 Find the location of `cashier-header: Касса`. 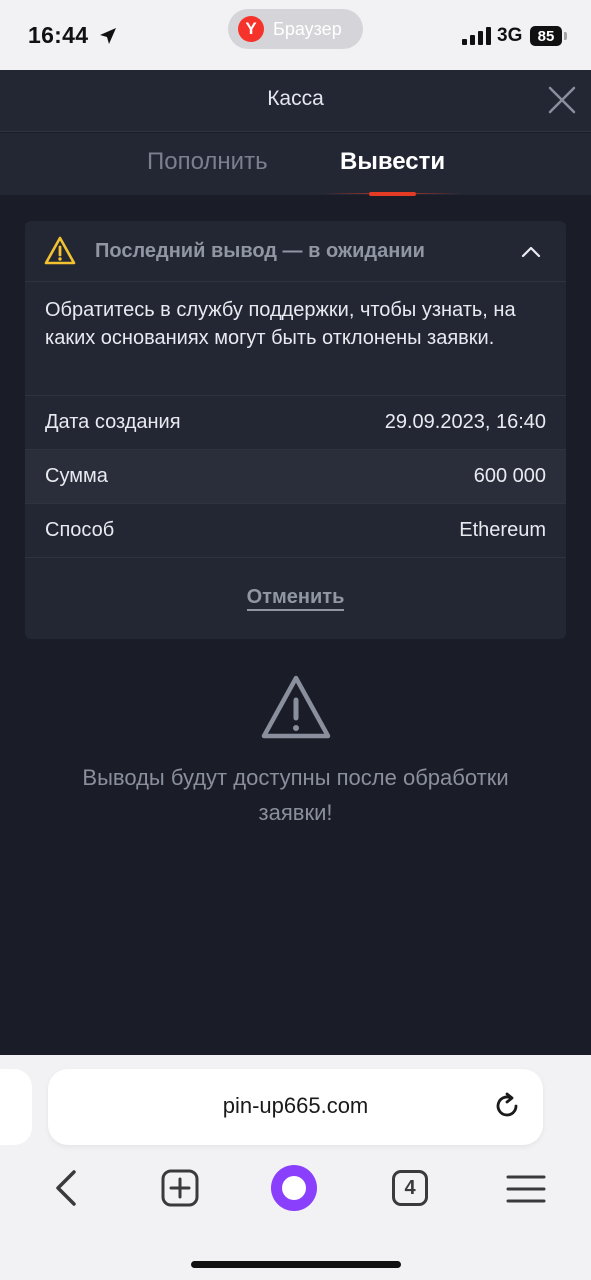

cashier-header: Касса is located at coordinates (295, 101).